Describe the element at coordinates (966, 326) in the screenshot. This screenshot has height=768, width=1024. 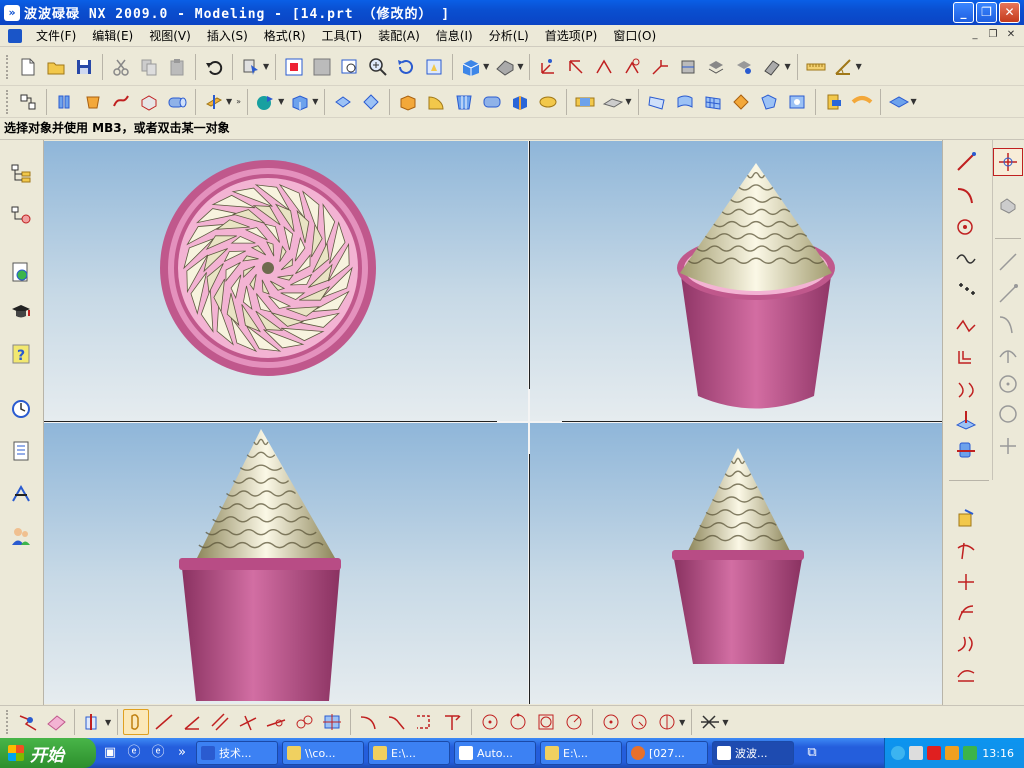
I see `curve-fit-icon` at that location.